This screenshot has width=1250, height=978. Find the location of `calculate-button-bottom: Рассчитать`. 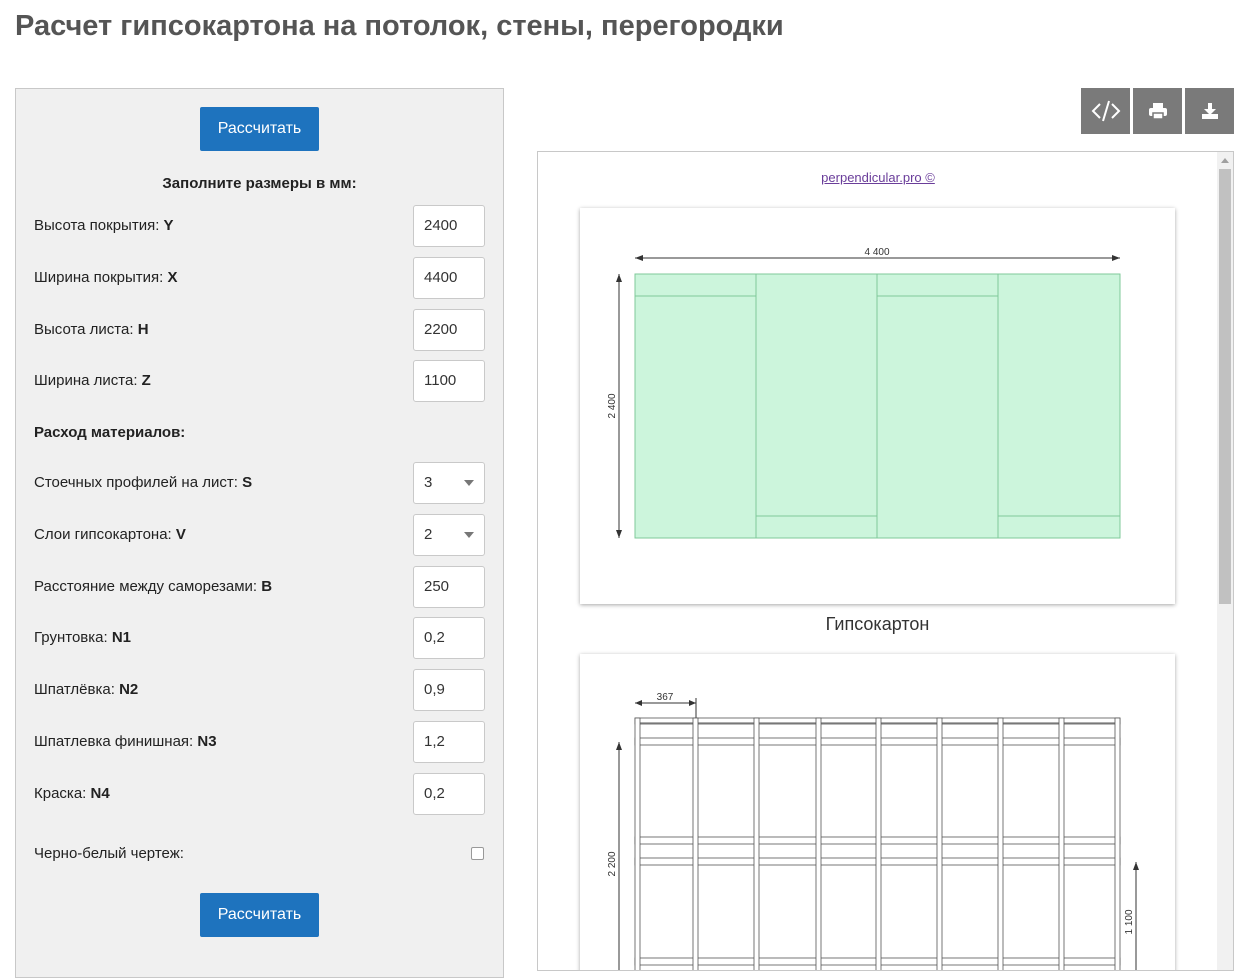

calculate-button-bottom: Рассчитать is located at coordinates (259, 915).